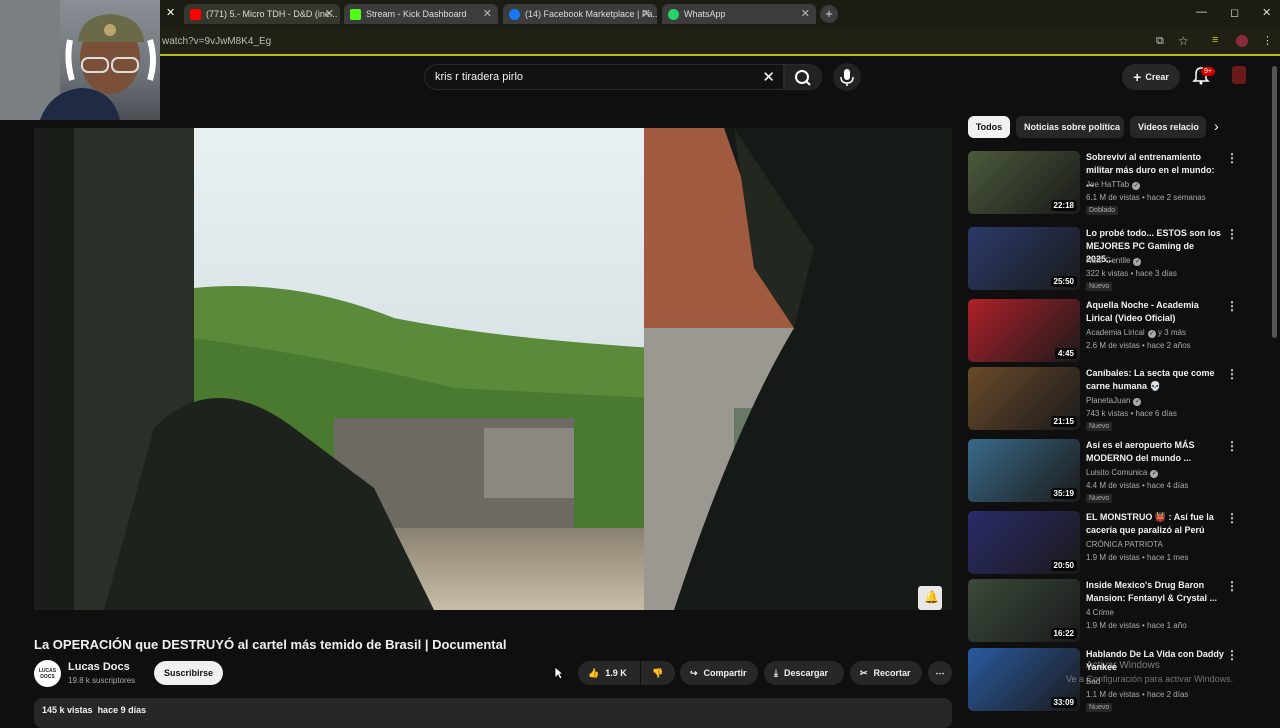 This screenshot has height=728, width=1280. What do you see at coordinates (416, 14) in the screenshot?
I see `tab-title: Stream - Kick Dashboard` at bounding box center [416, 14].